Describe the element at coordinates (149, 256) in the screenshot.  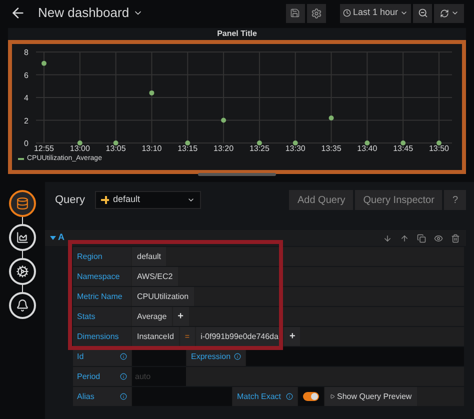
I see `segment-value: default` at that location.